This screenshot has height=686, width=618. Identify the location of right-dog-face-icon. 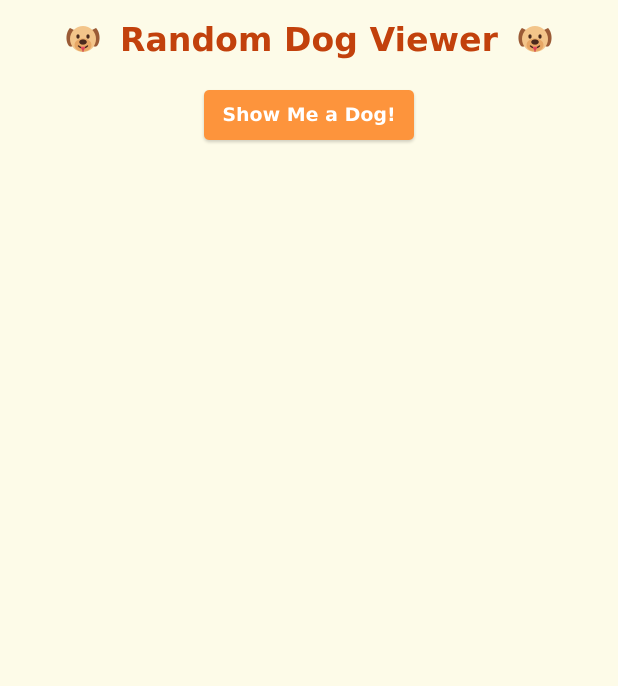
(535, 40).